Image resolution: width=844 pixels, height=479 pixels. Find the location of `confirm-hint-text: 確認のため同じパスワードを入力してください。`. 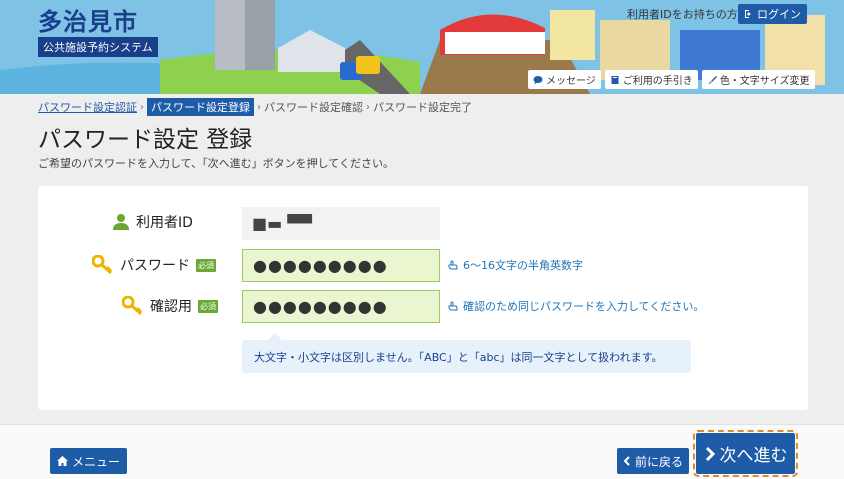

confirm-hint-text: 確認のため同じパスワードを入力してください。 is located at coordinates (584, 306).